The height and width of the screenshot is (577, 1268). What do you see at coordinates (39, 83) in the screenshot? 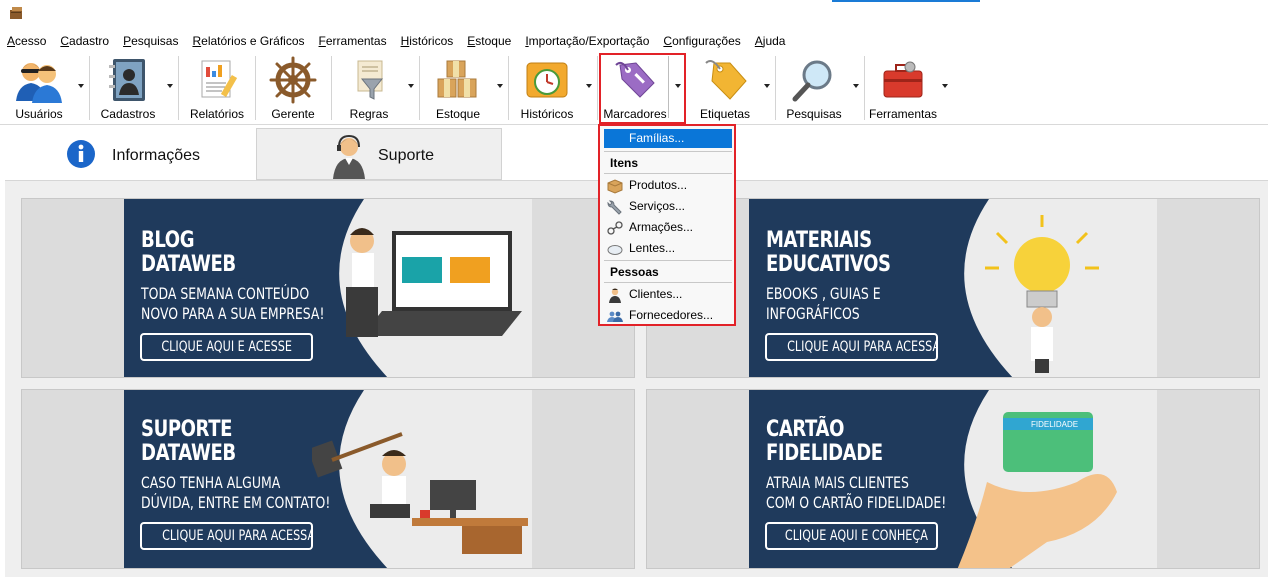
I see `users-icon` at bounding box center [39, 83].